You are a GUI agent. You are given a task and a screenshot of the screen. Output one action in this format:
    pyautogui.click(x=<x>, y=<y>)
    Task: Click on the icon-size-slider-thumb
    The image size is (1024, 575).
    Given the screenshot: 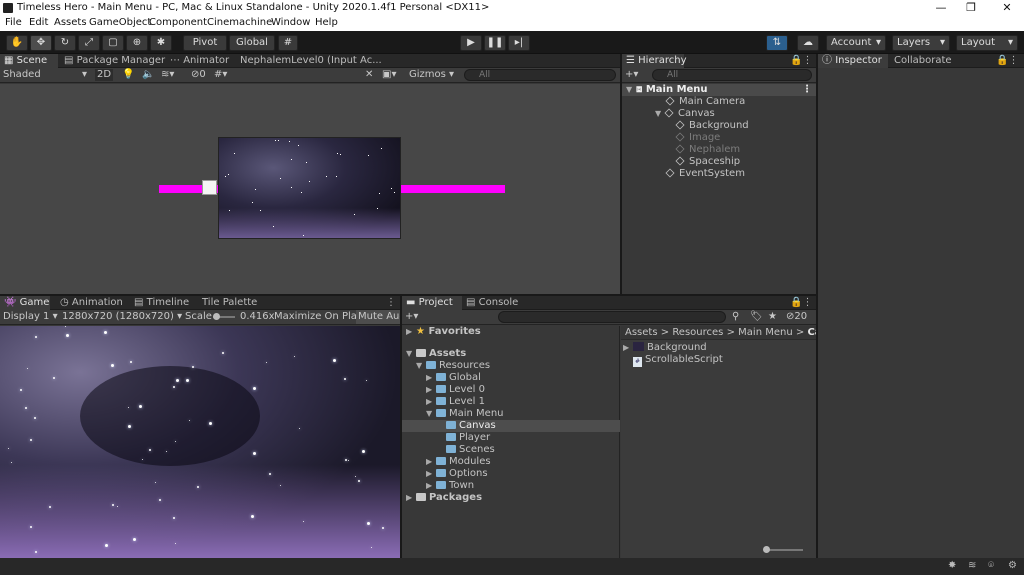 What is the action you would take?
    pyautogui.click(x=766, y=549)
    